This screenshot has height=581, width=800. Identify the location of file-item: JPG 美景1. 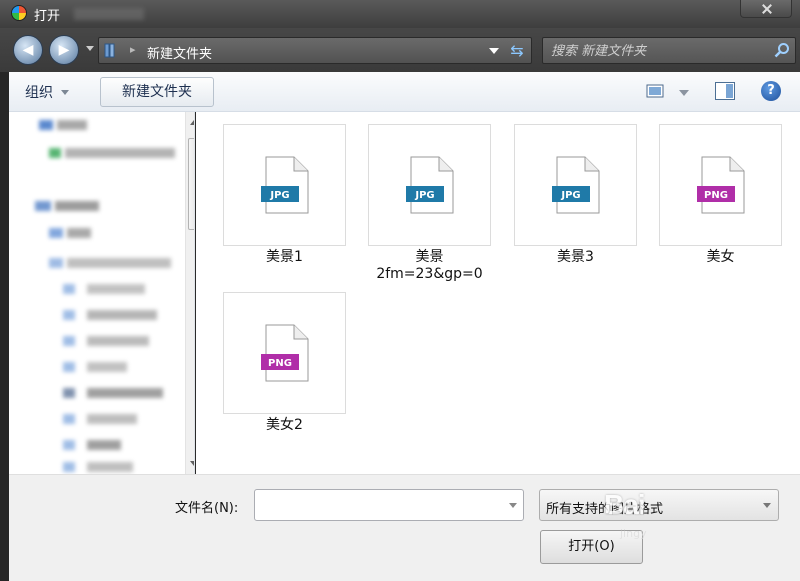
(296, 195).